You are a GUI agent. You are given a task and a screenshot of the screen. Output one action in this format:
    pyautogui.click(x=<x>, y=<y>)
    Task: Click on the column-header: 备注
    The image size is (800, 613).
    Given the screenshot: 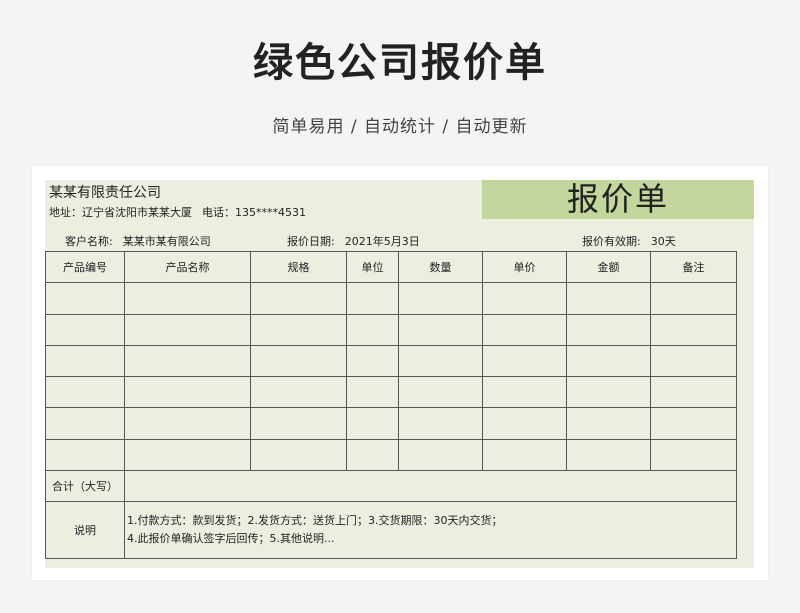 What is the action you would take?
    pyautogui.click(x=693, y=267)
    